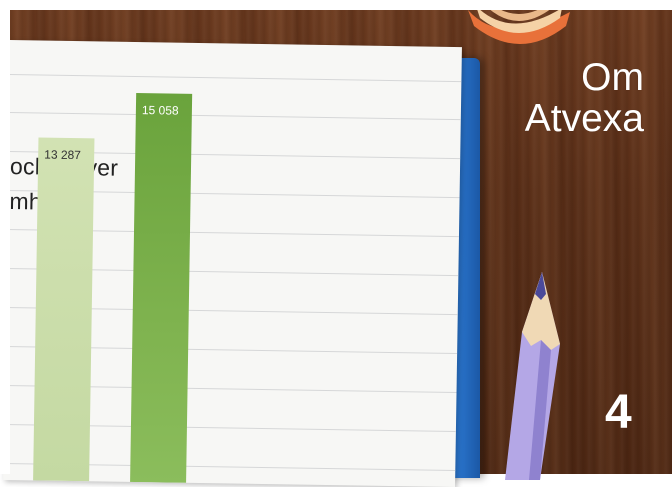 This screenshot has width=672, height=487. Describe the element at coordinates (336, 5) in the screenshot. I see `page-border-top` at that location.